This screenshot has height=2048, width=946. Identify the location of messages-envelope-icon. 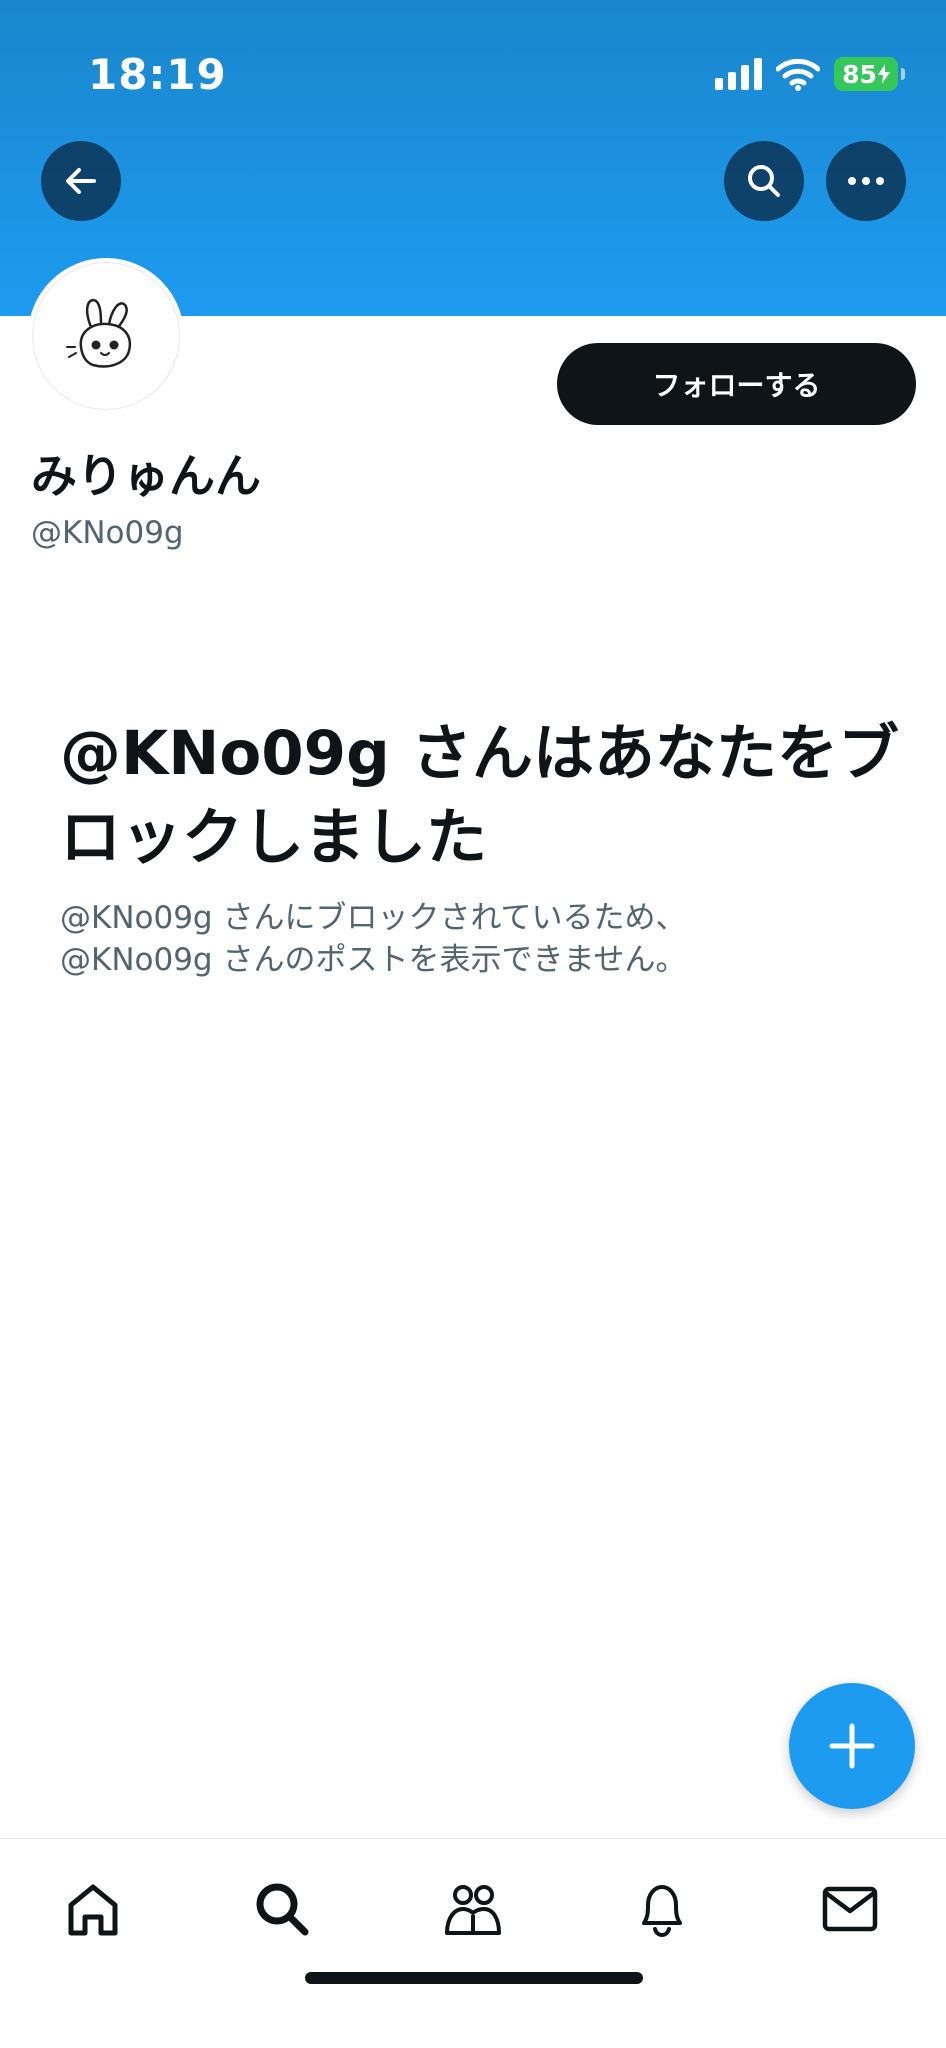
(850, 1909).